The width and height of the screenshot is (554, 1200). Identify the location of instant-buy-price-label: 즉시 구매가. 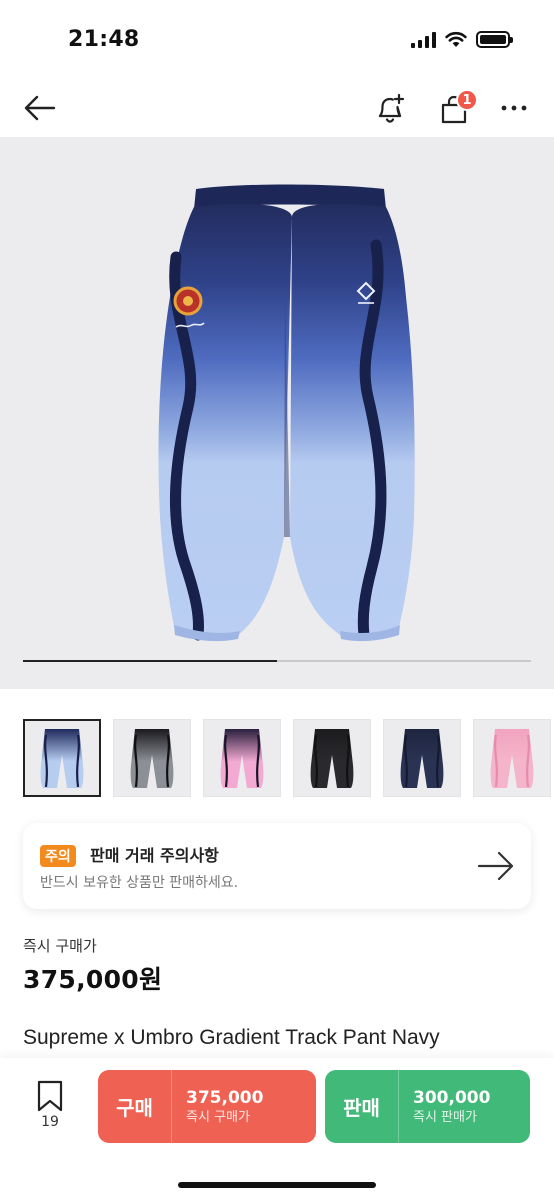
(60, 946).